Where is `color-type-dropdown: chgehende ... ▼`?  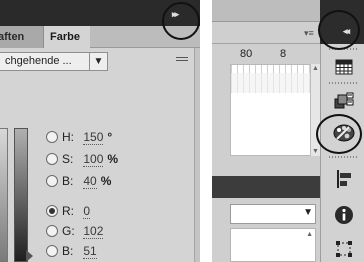 color-type-dropdown: chgehende ... ▼ is located at coordinates (54, 61).